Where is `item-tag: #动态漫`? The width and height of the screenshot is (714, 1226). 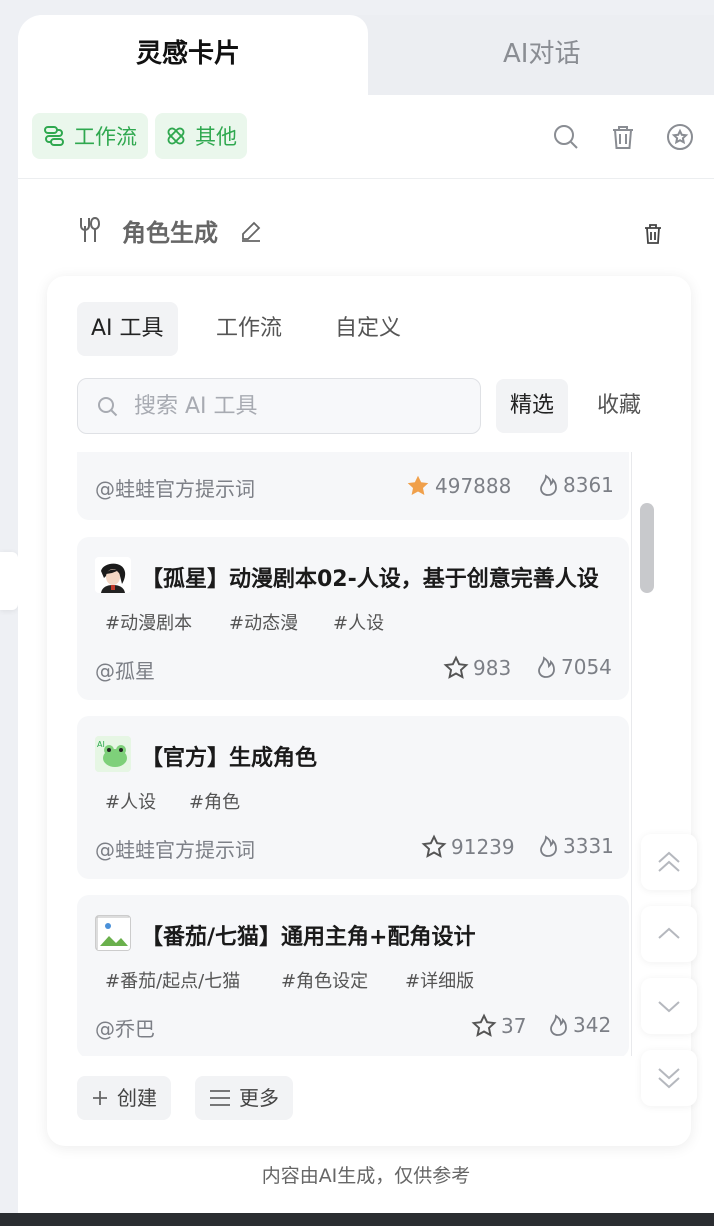 item-tag: #动态漫 is located at coordinates (264, 623).